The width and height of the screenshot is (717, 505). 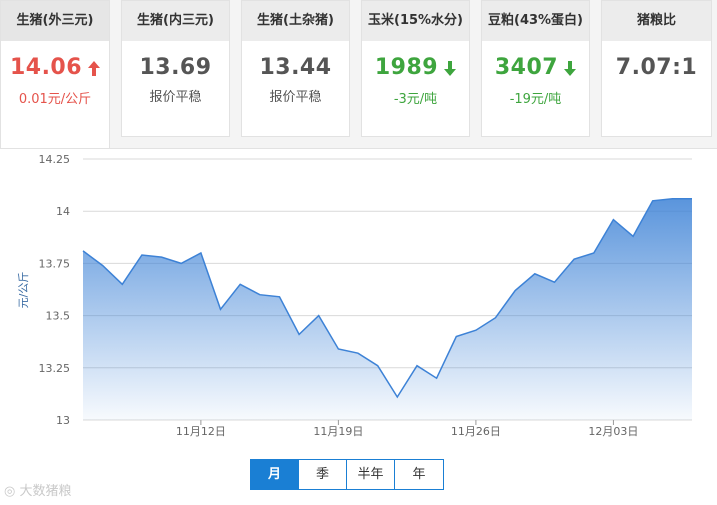 What do you see at coordinates (55, 368) in the screenshot?
I see `y-tick-label: 13.25` at bounding box center [55, 368].